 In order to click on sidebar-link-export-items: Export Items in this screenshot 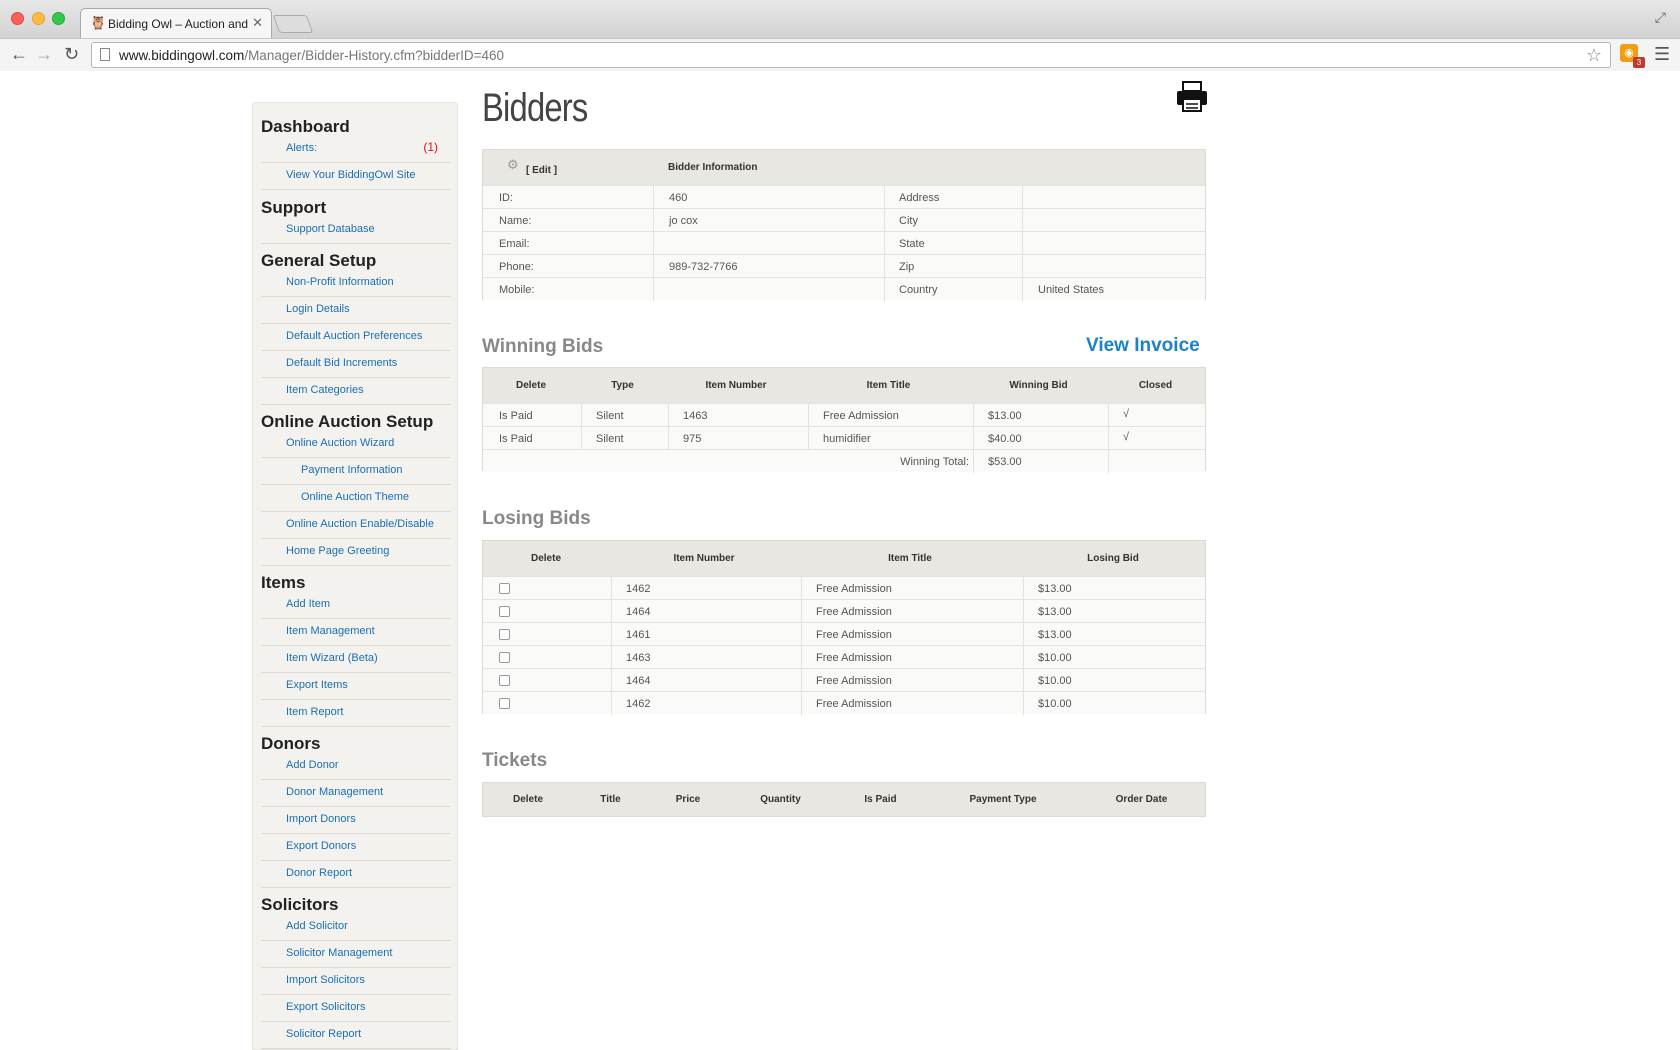, I will do `click(317, 685)`.